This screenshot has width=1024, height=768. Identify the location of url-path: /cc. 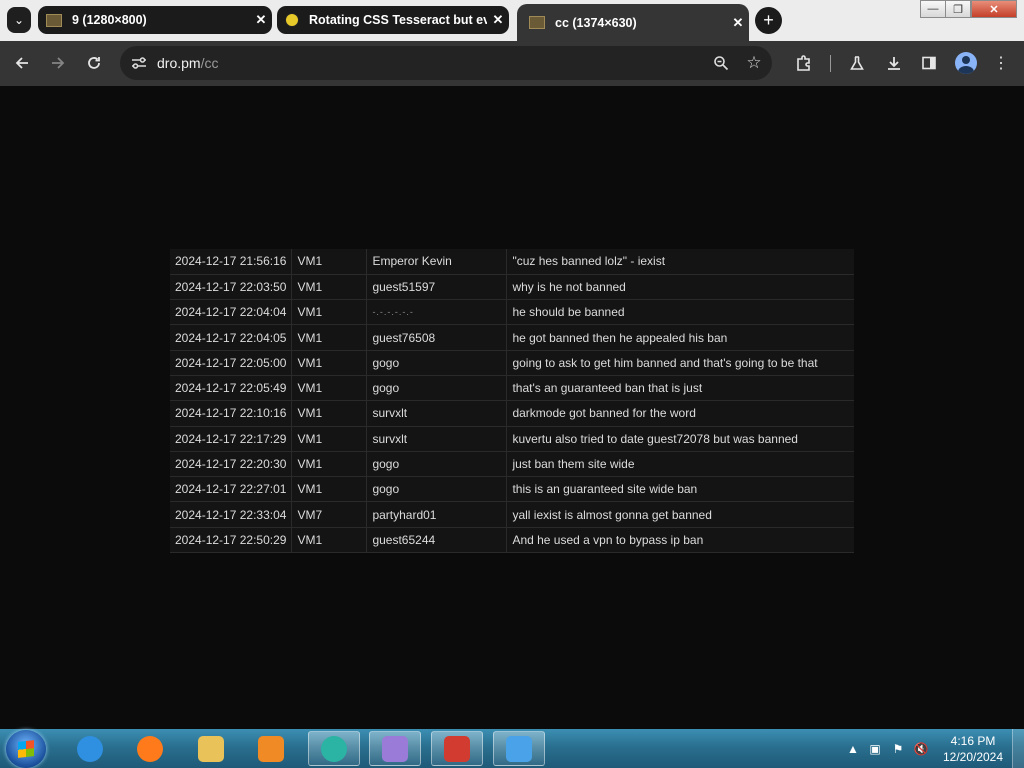
(209, 63).